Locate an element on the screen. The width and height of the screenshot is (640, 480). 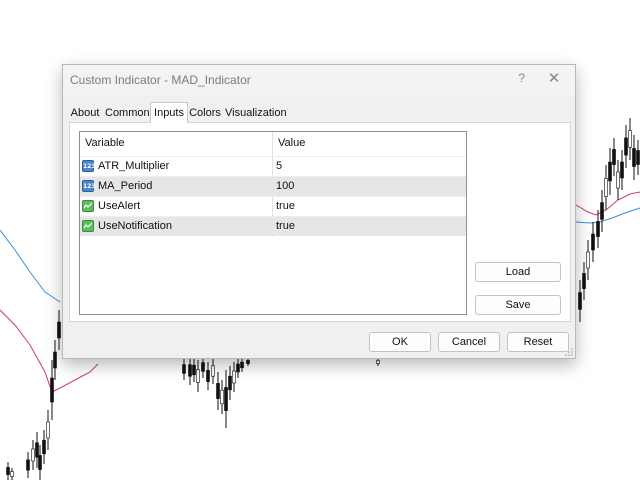
dialog-title: Custom Indicator - MAD_Indicator is located at coordinates (160, 80).